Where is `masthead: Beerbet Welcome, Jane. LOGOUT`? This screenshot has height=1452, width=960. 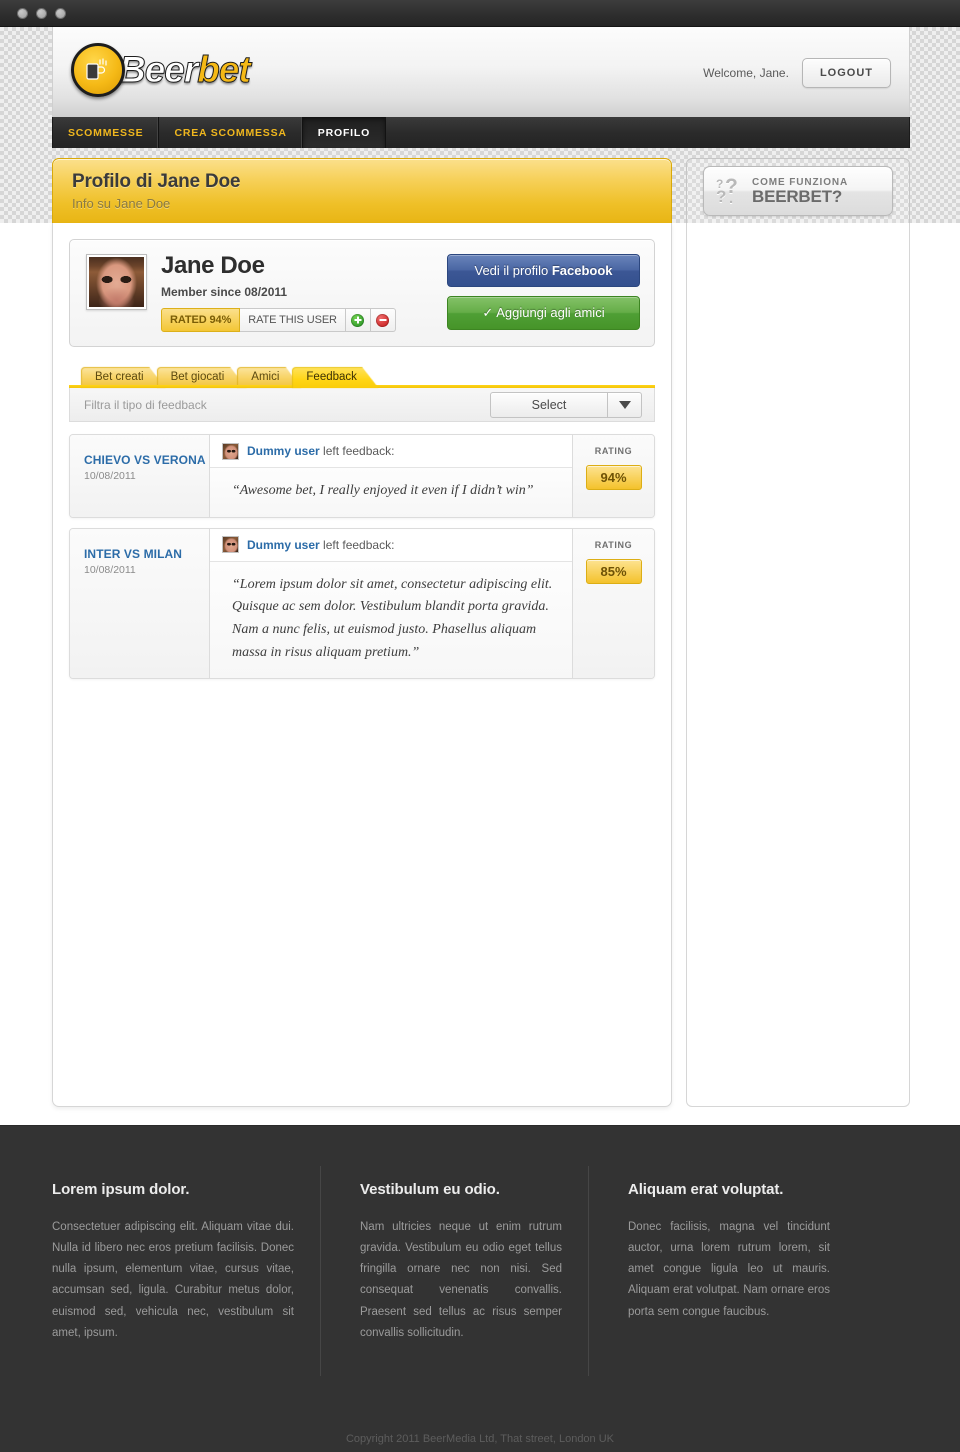 masthead: Beerbet Welcome, Jane. LOGOUT is located at coordinates (481, 72).